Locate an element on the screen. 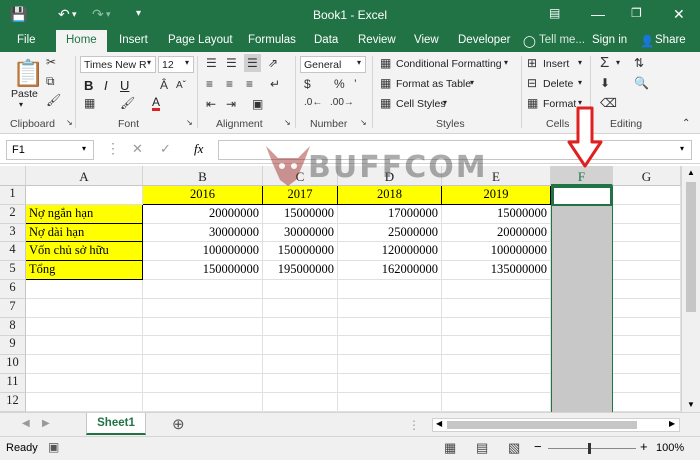 Image resolution: width=700 pixels, height=460 pixels. cell-d6 is located at coordinates (390, 289).